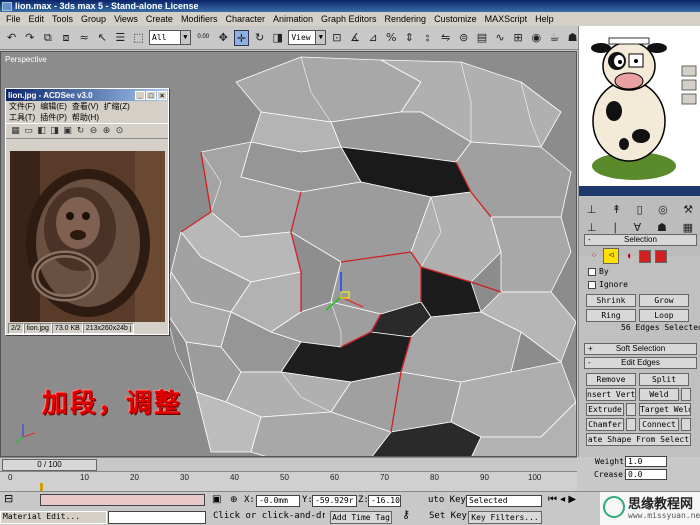 The image size is (700, 525). I want to click on prompt-input, so click(157, 517).